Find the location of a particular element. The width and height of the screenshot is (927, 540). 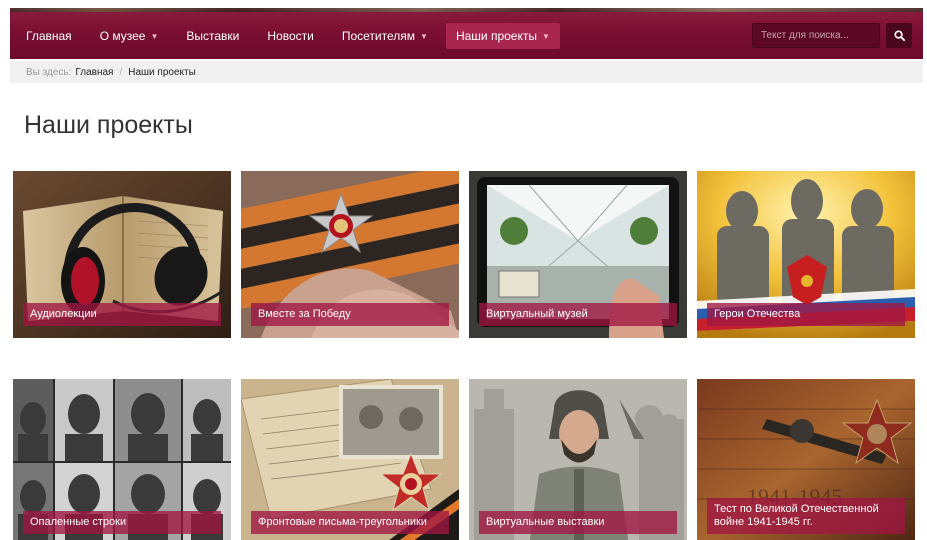

menu-item-news: Новости is located at coordinates (290, 36).